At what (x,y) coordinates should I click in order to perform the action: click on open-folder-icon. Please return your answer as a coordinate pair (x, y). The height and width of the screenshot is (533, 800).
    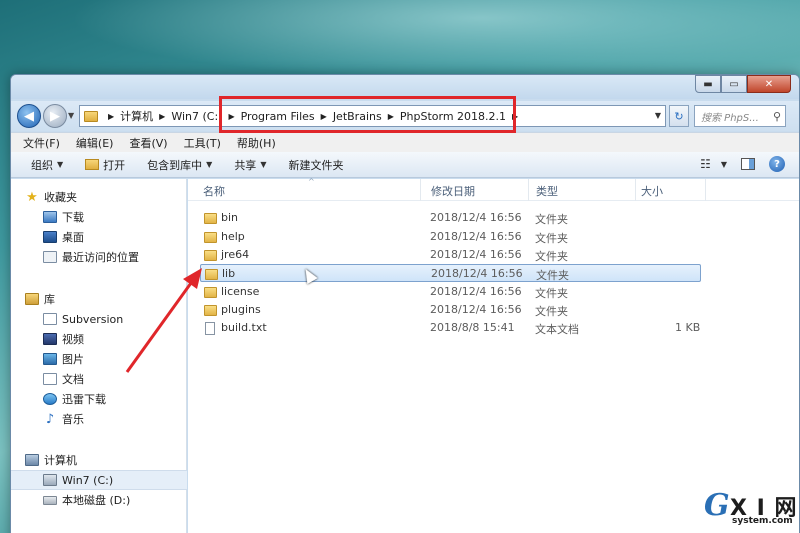
    Looking at the image, I should click on (92, 164).